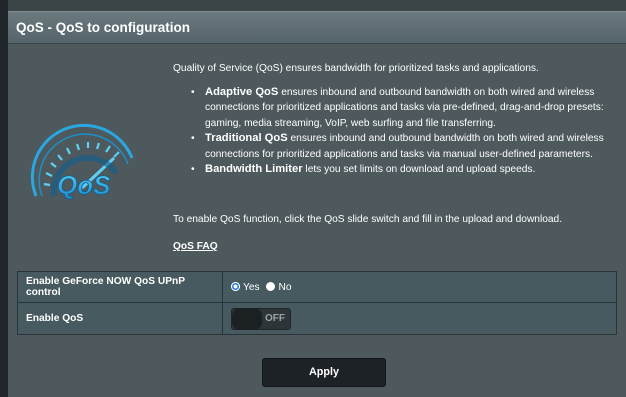 The height and width of the screenshot is (397, 626). Describe the element at coordinates (246, 138) in the screenshot. I see `bullet-title: Traditional QoS` at that location.